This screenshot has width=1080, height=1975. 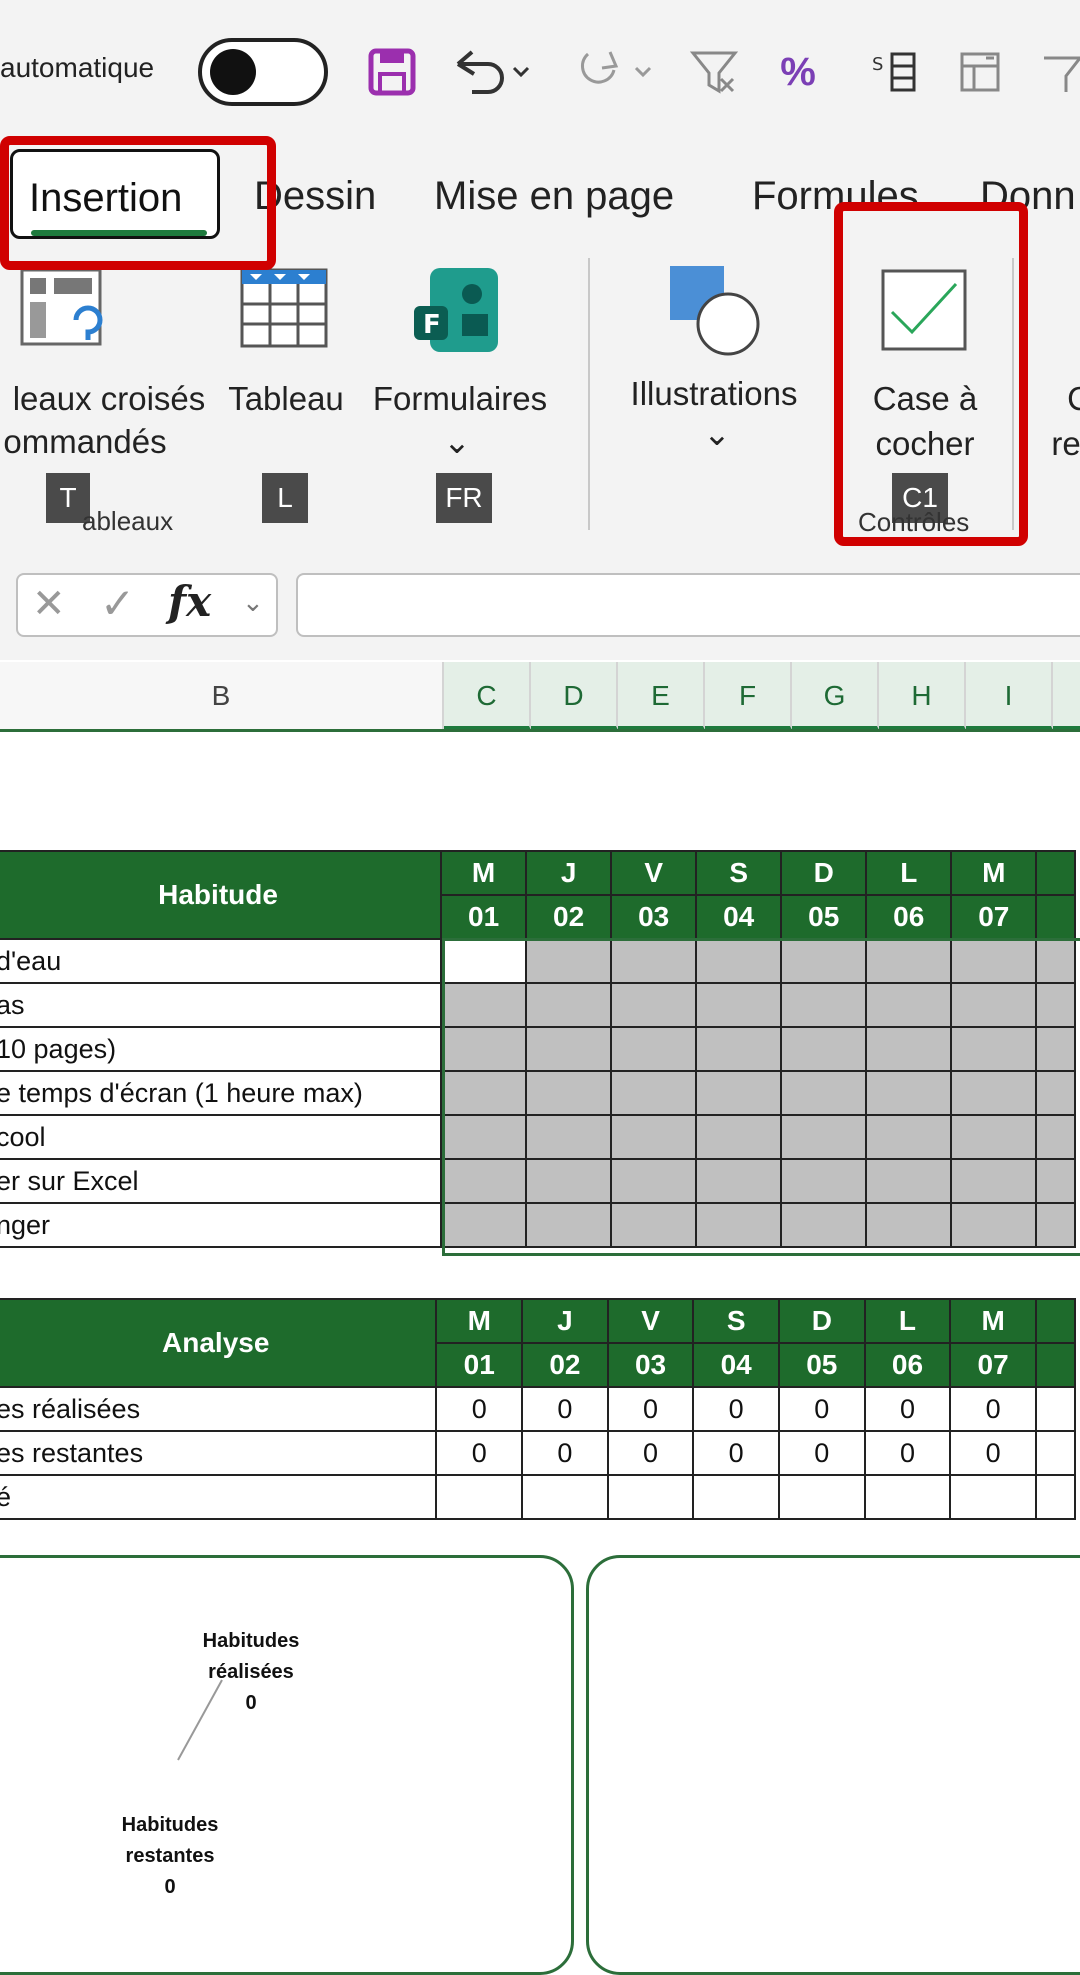 What do you see at coordinates (221, 1093) in the screenshot?
I see `habit-label: e temps d'écran (1 heure max)` at bounding box center [221, 1093].